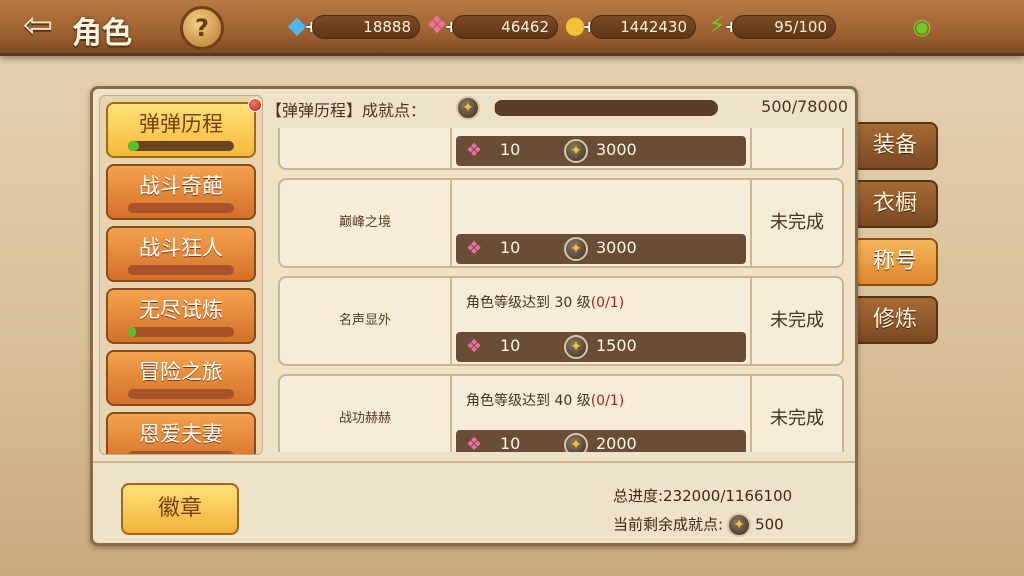  Describe the element at coordinates (181, 192) in the screenshot. I see `category-item: 战斗奇葩` at that location.